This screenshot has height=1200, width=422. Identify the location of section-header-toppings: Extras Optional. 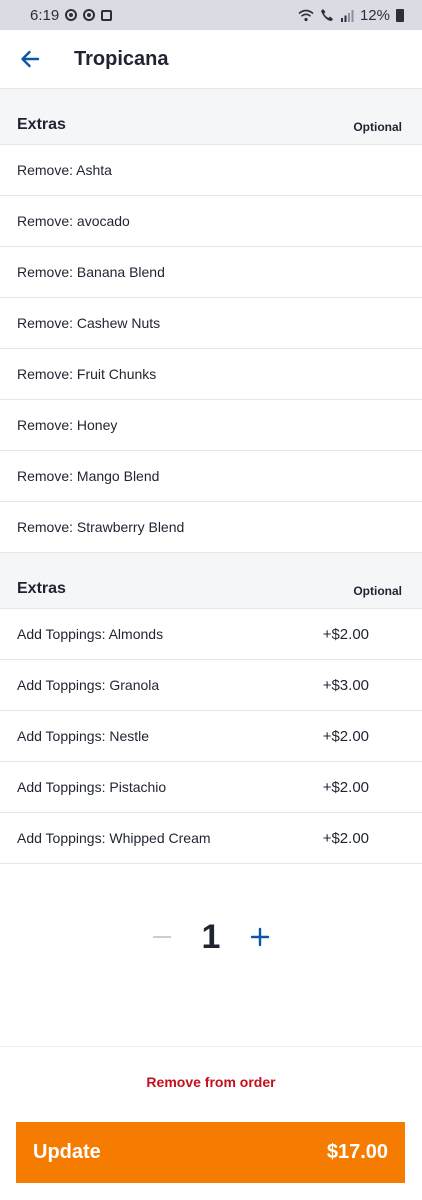
(211, 581).